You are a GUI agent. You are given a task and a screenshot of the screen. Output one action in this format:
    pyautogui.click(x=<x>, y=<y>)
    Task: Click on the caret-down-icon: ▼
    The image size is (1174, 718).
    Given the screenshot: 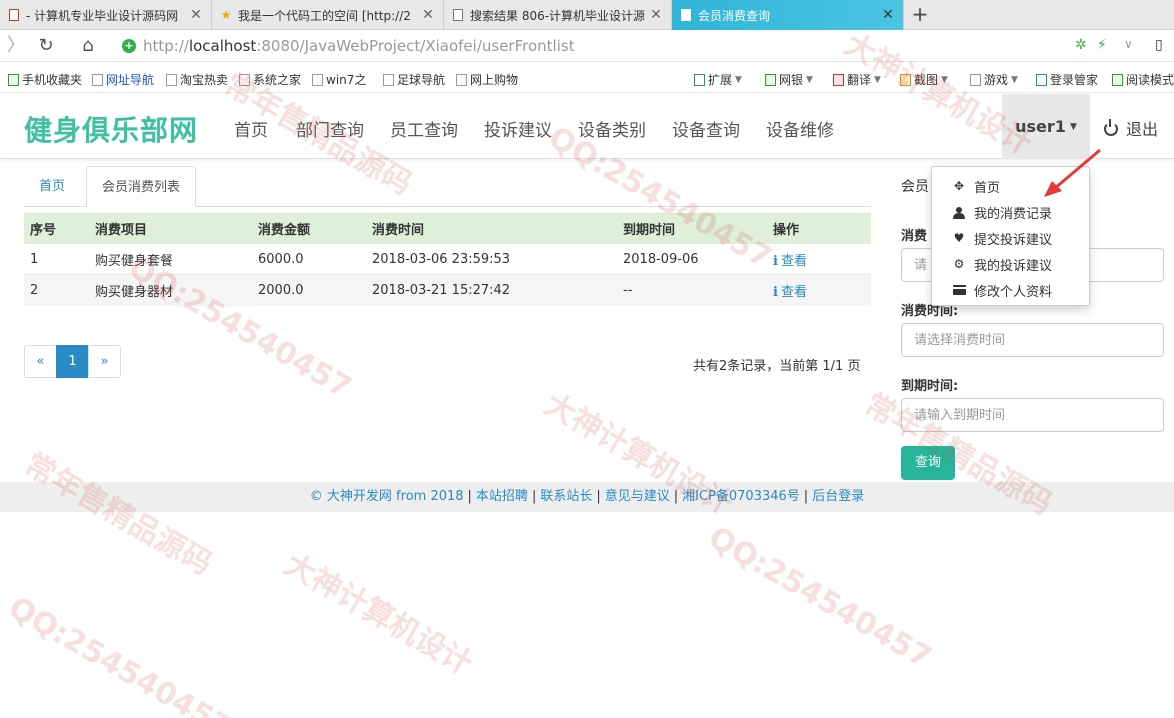 What is the action you would take?
    pyautogui.click(x=1073, y=127)
    